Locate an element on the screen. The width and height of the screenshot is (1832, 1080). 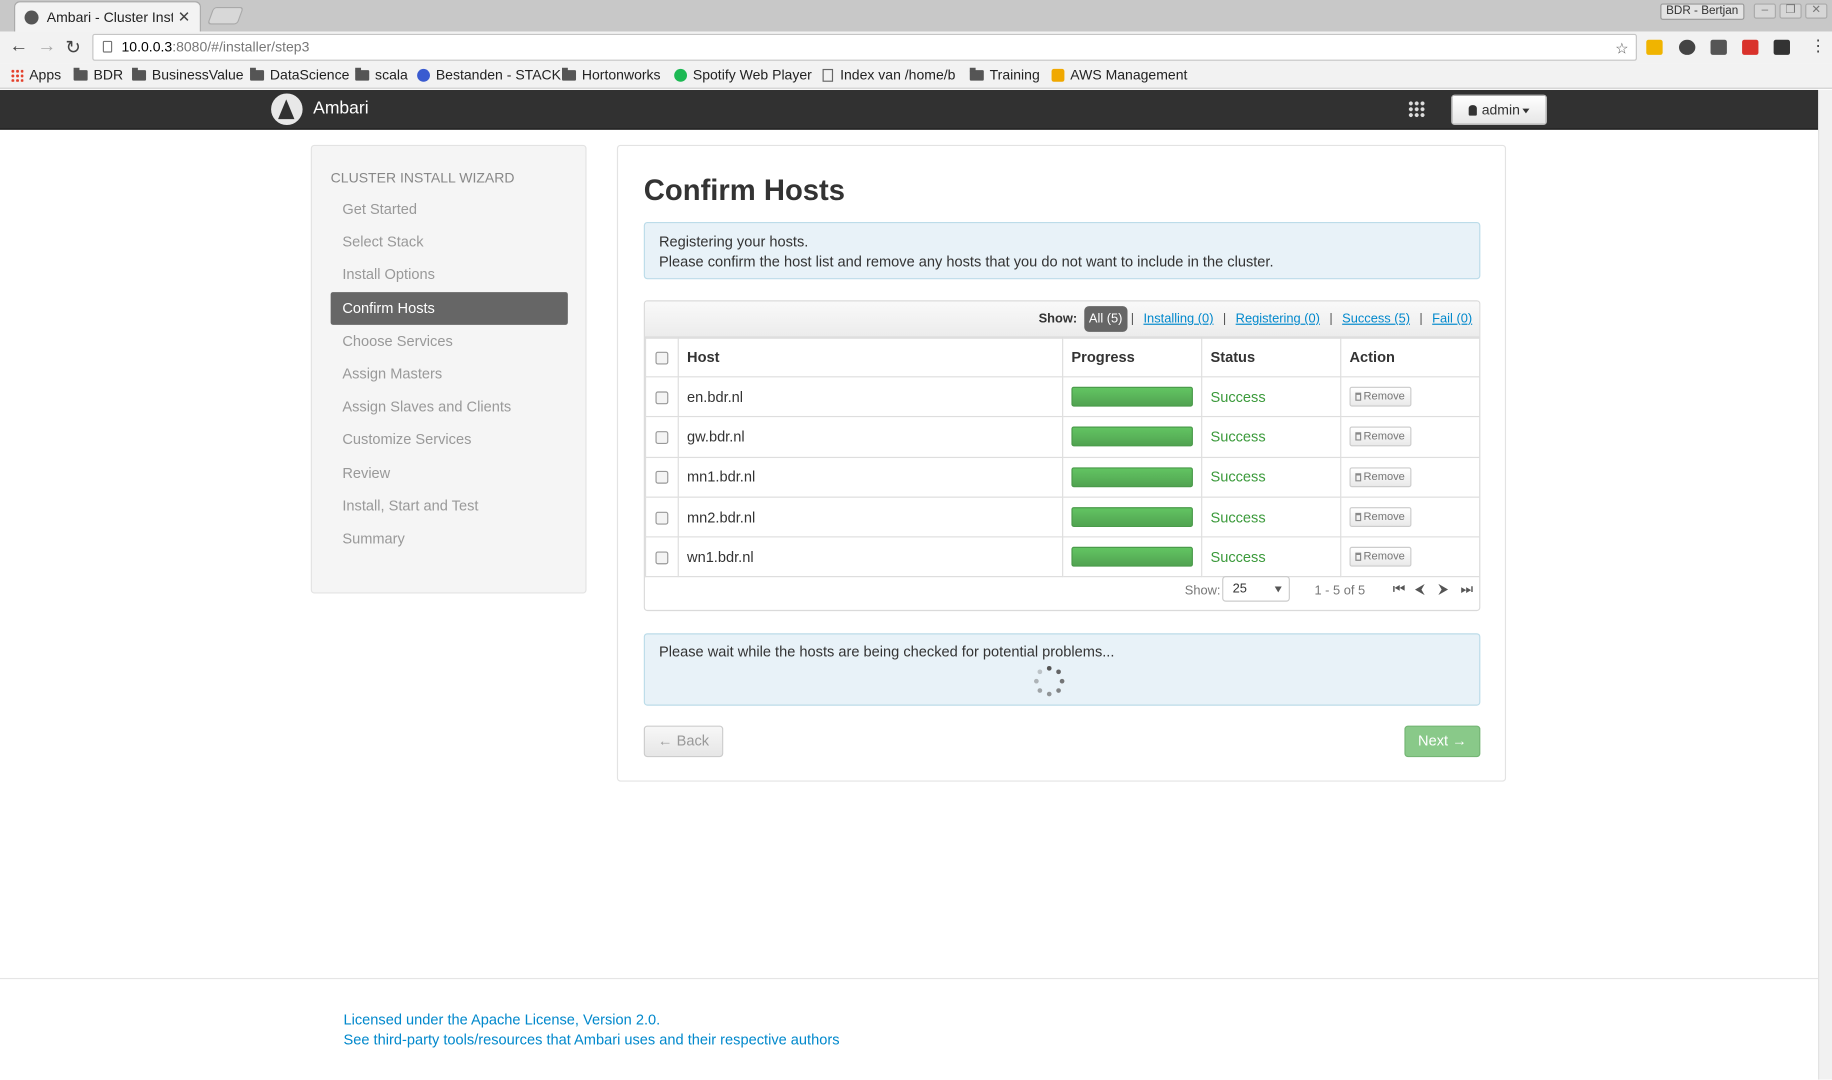
brand-name: Ambari is located at coordinates (341, 108).